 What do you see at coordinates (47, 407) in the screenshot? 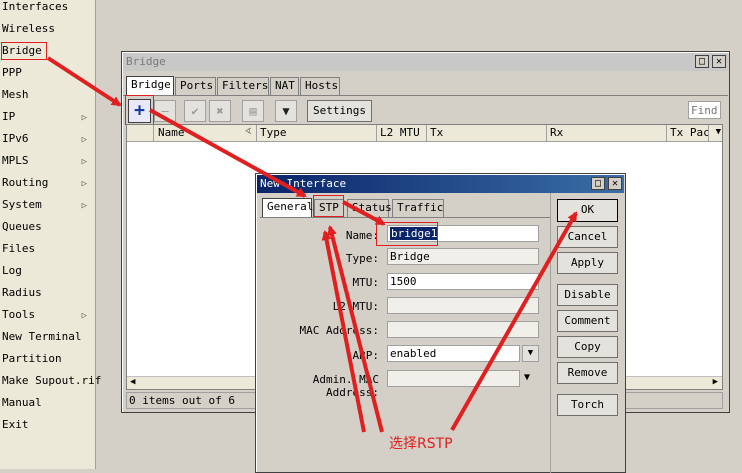
I see `menu-item-manual: Manual` at bounding box center [47, 407].